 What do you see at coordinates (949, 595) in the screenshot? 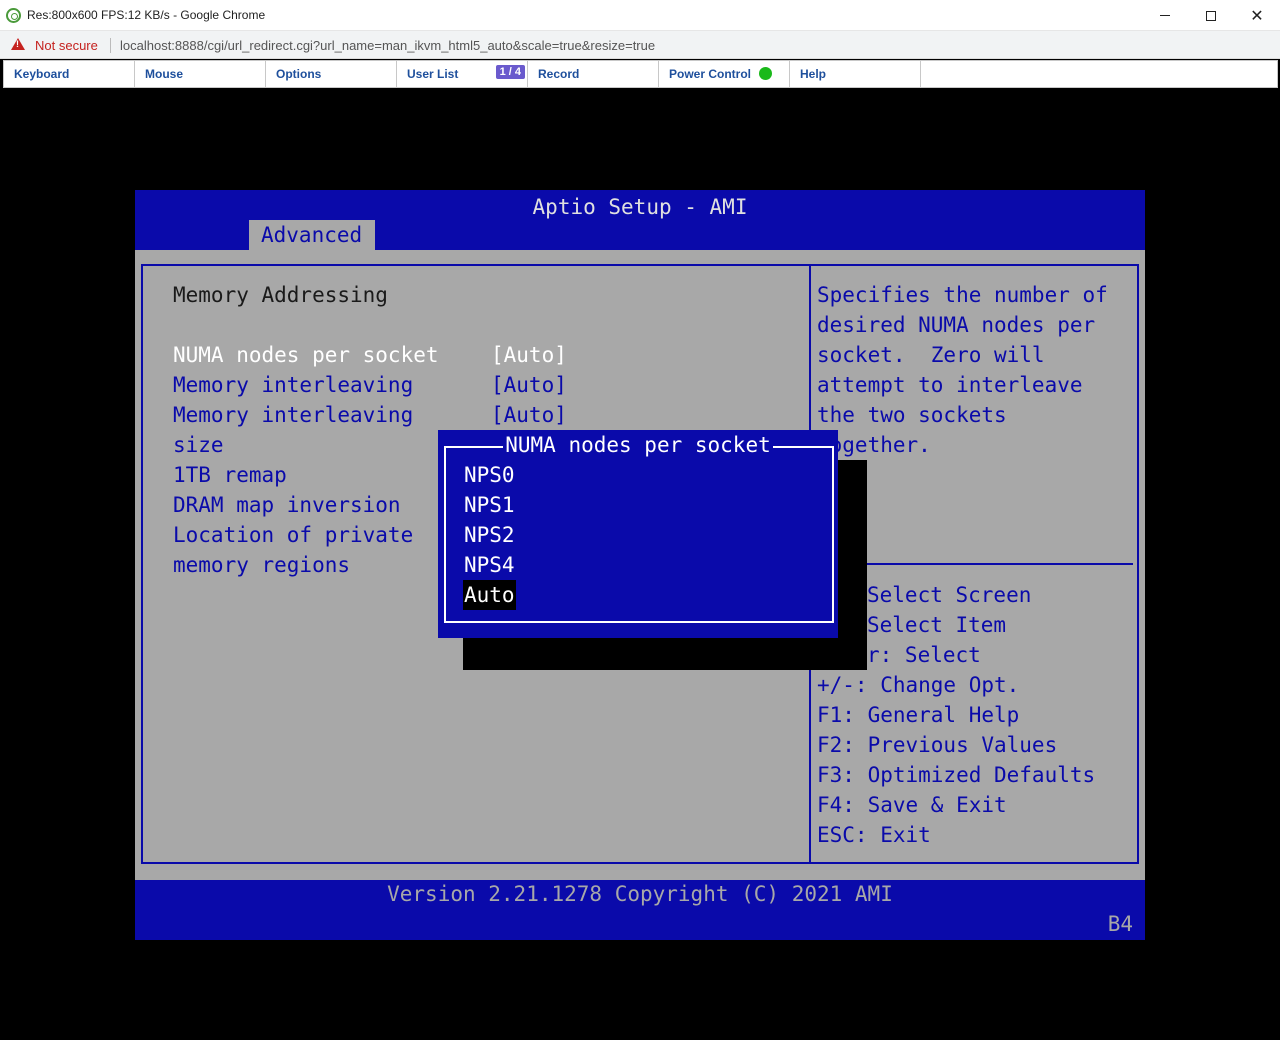
I see `key-help-line: Select Screen` at bounding box center [949, 595].